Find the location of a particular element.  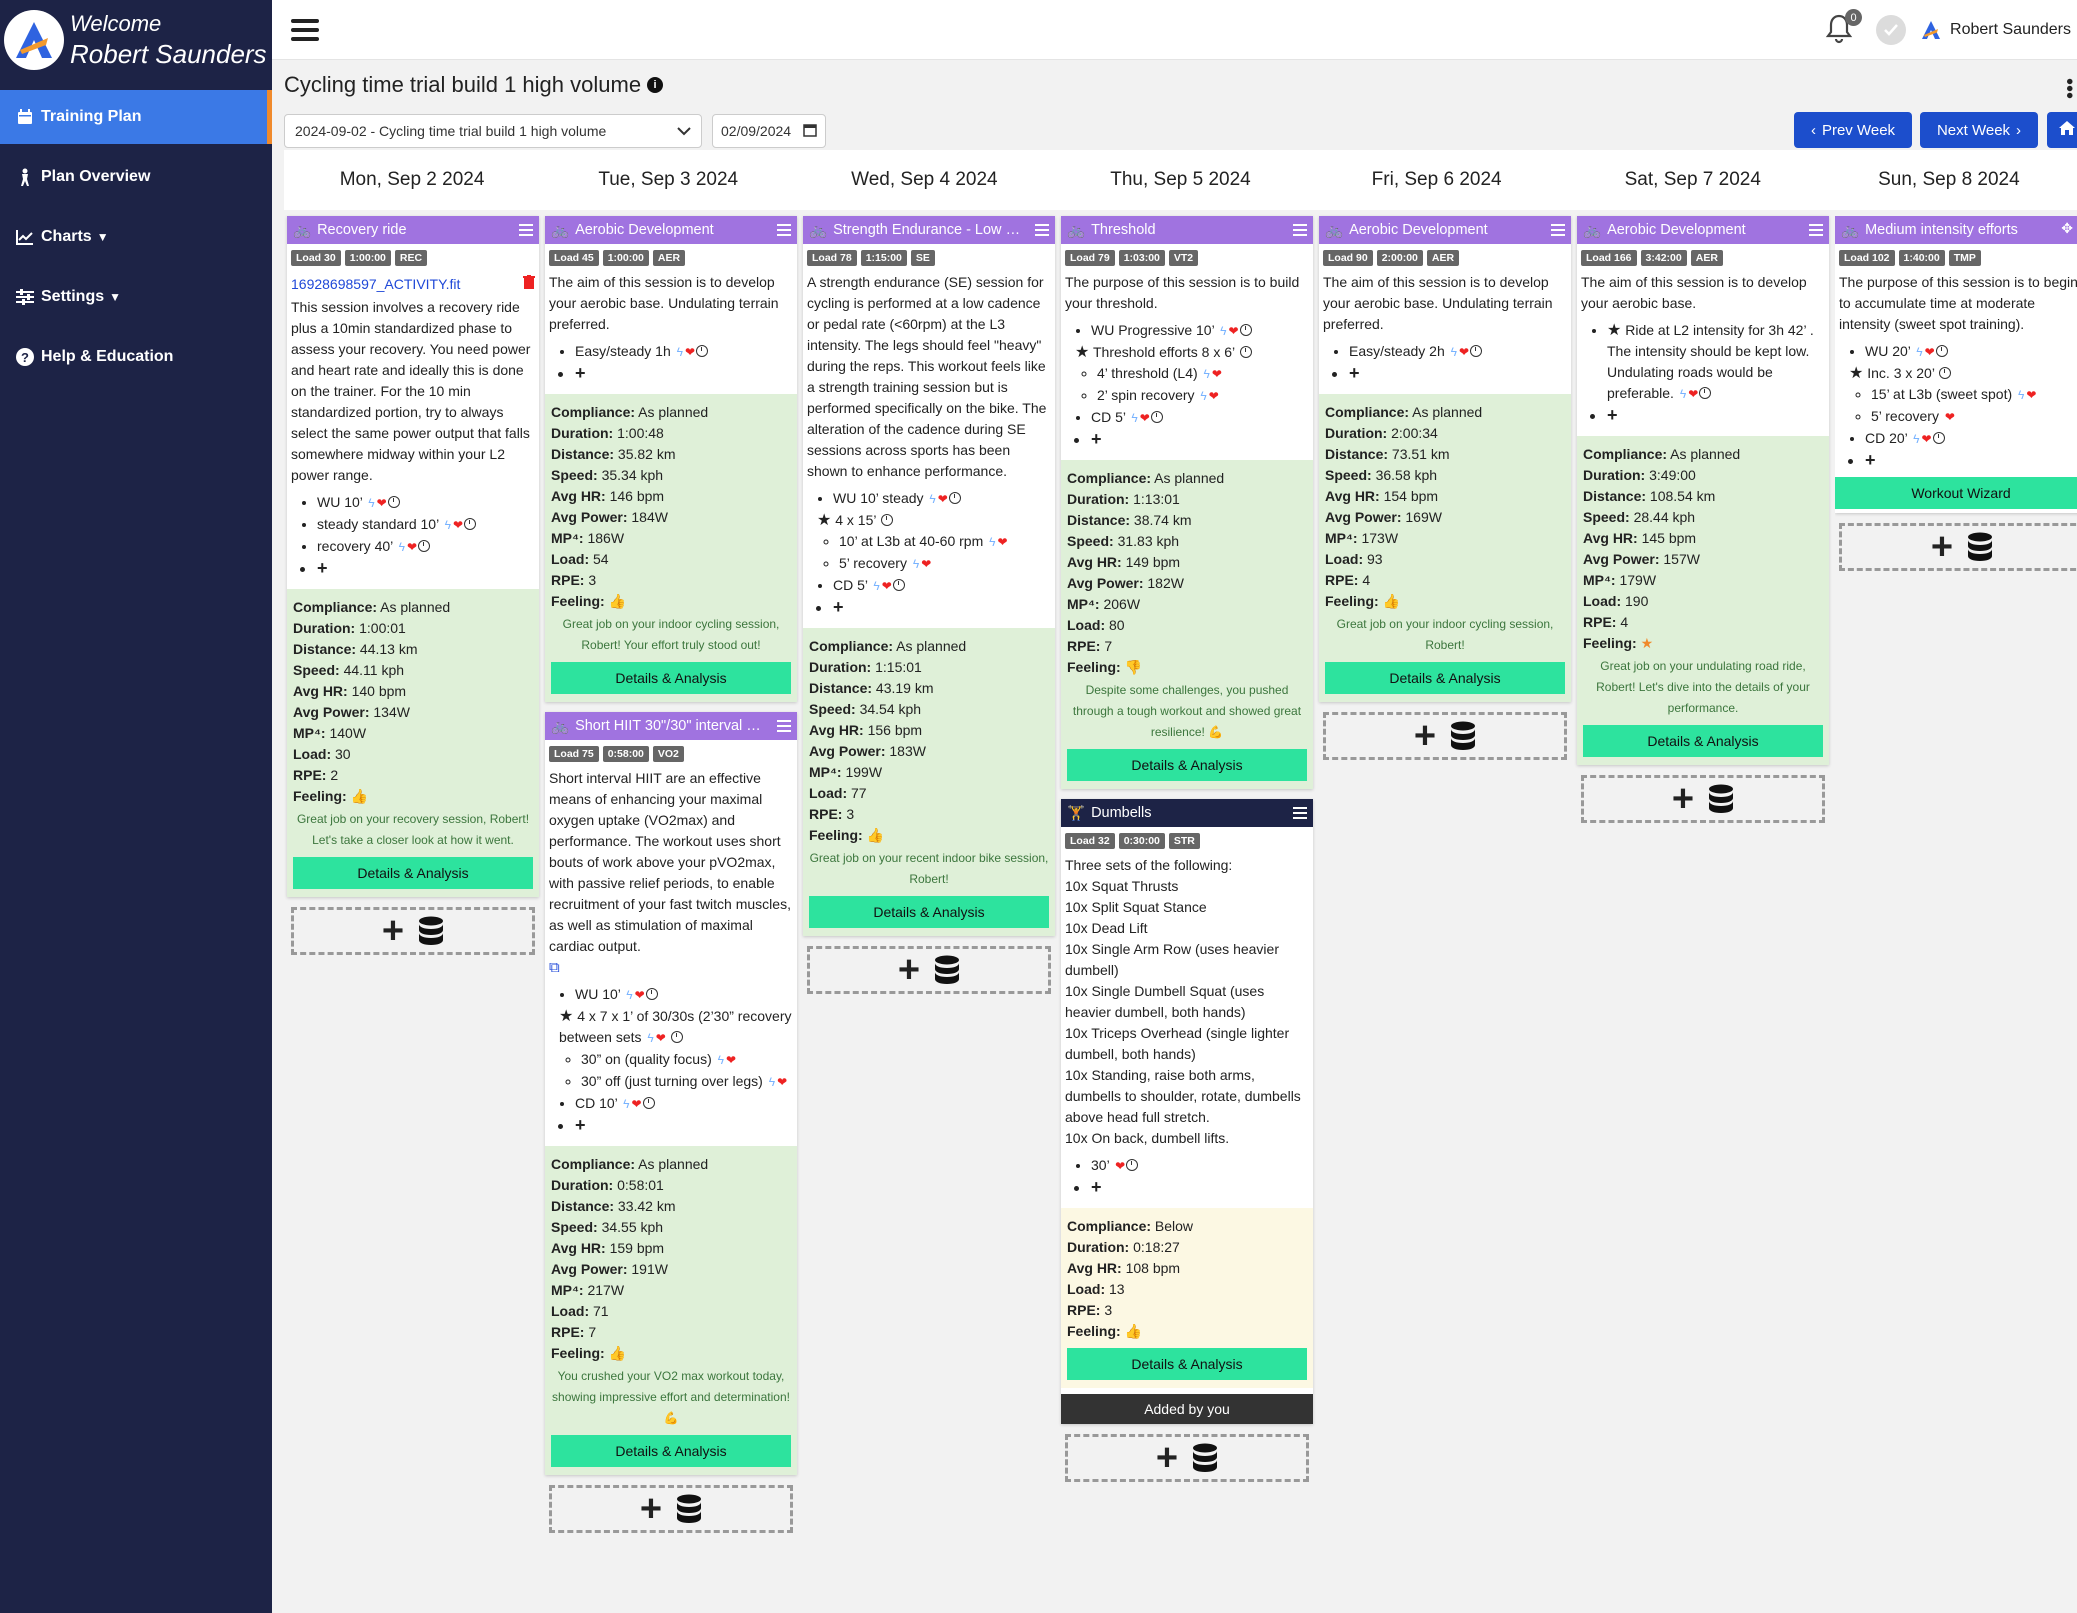

sidebar-item-label: Help & Education is located at coordinates (107, 356).